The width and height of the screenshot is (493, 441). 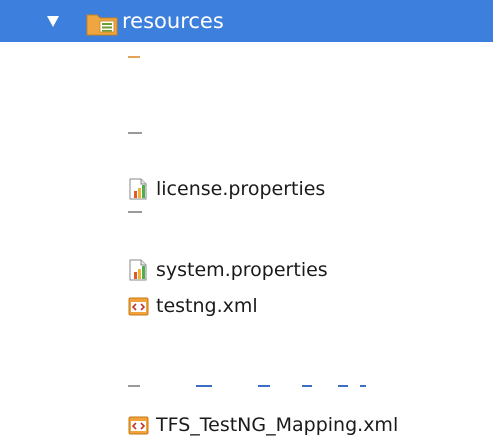 What do you see at coordinates (242, 270) in the screenshot?
I see `item-label: system.properties` at bounding box center [242, 270].